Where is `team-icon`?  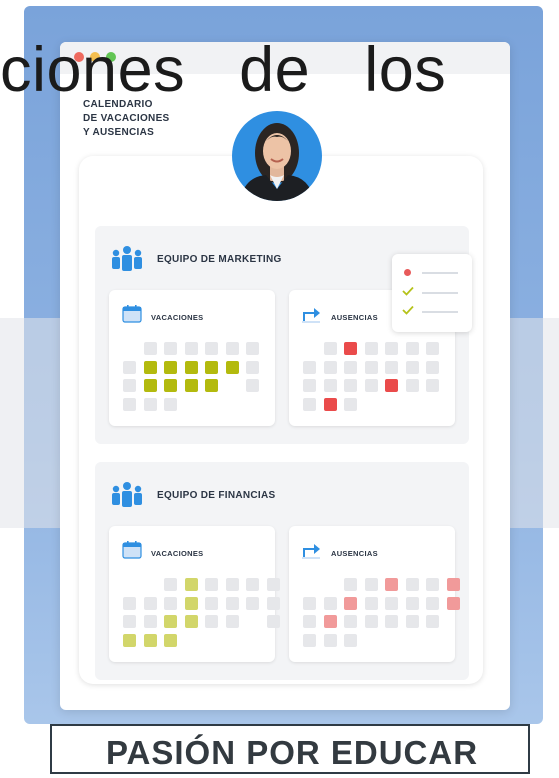 team-icon is located at coordinates (127, 258).